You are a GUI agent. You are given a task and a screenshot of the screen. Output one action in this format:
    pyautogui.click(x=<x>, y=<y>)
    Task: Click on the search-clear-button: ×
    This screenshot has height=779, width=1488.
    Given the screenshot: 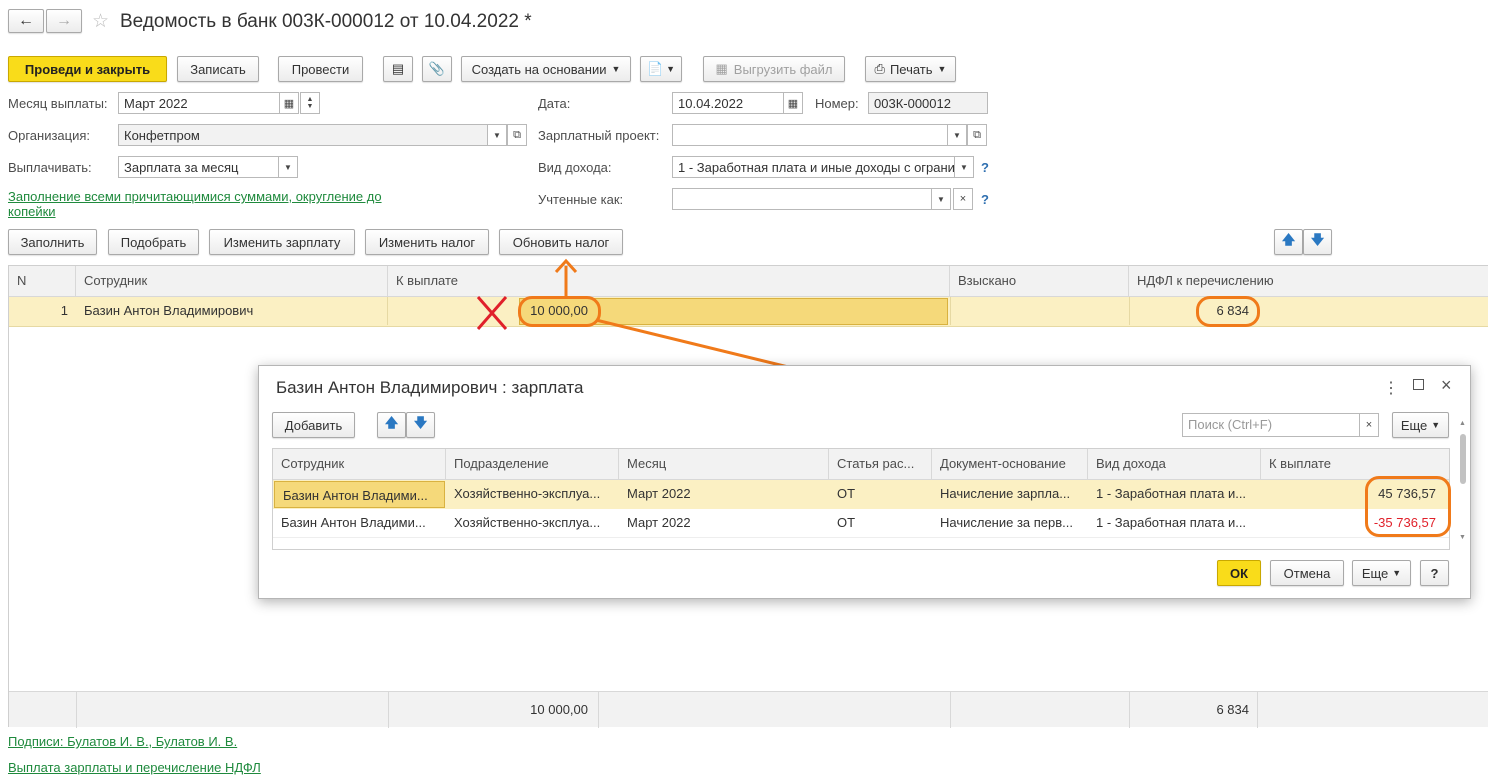 What is the action you would take?
    pyautogui.click(x=1369, y=425)
    